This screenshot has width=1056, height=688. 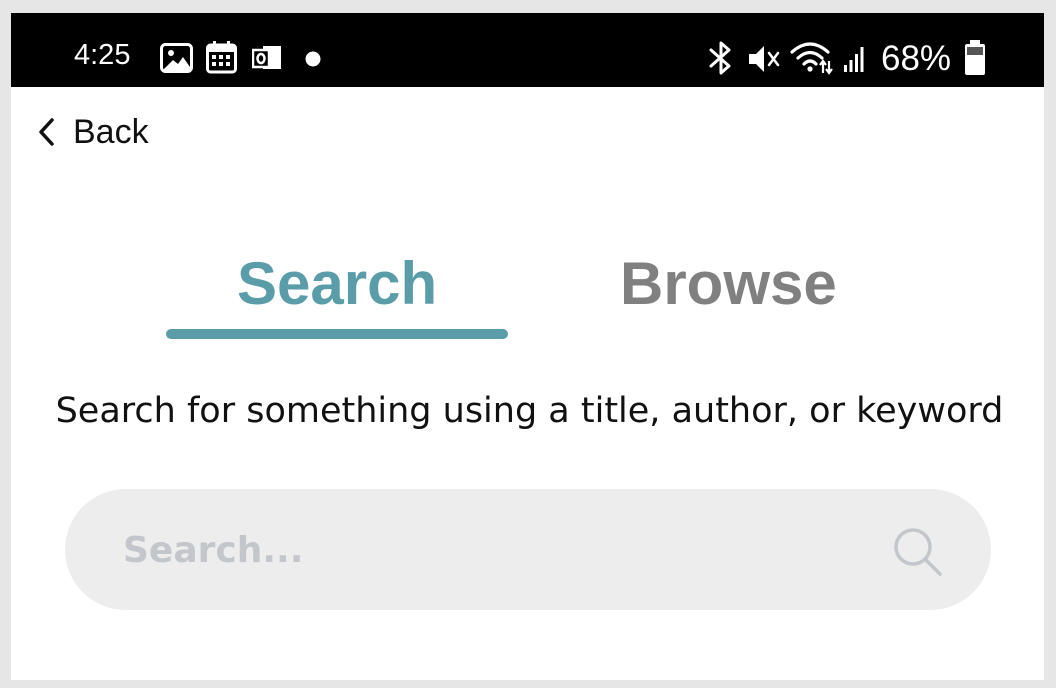 What do you see at coordinates (975, 57) in the screenshot?
I see `battery-icon` at bounding box center [975, 57].